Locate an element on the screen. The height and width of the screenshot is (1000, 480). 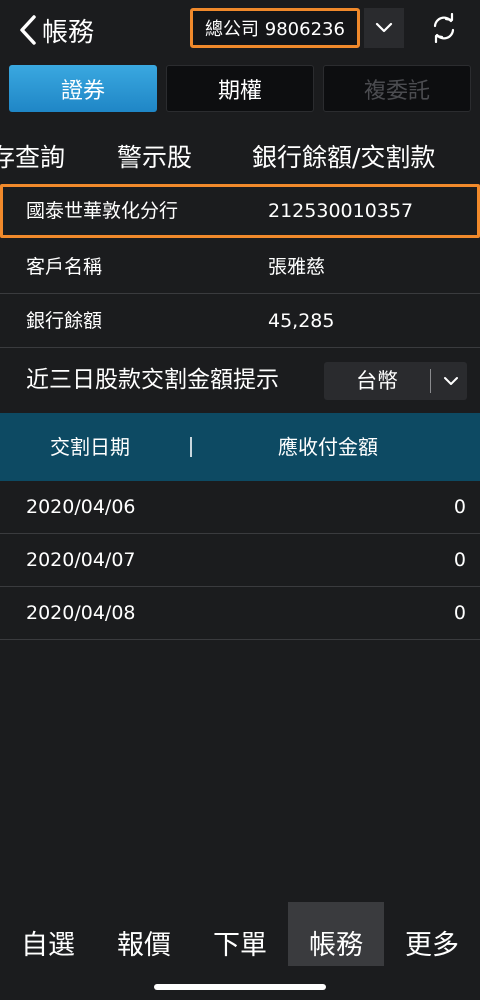
refresh-button is located at coordinates (444, 30).